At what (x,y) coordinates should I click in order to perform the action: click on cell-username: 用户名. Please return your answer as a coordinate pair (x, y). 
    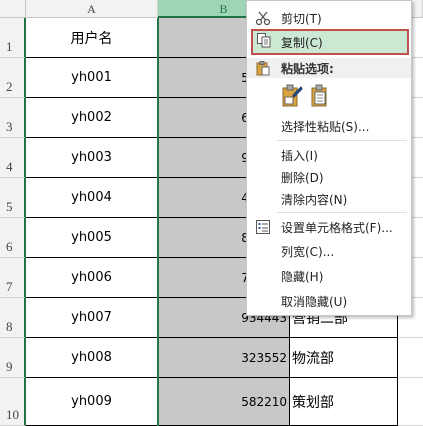
    Looking at the image, I should click on (92, 38).